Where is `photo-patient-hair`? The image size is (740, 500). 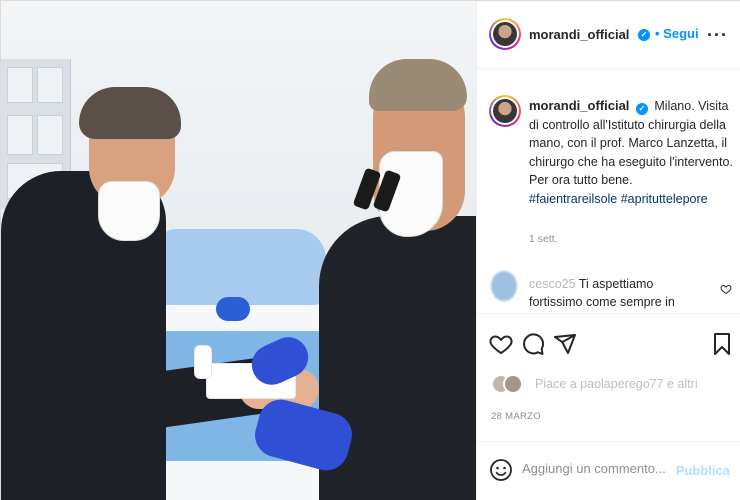 photo-patient-hair is located at coordinates (130, 113).